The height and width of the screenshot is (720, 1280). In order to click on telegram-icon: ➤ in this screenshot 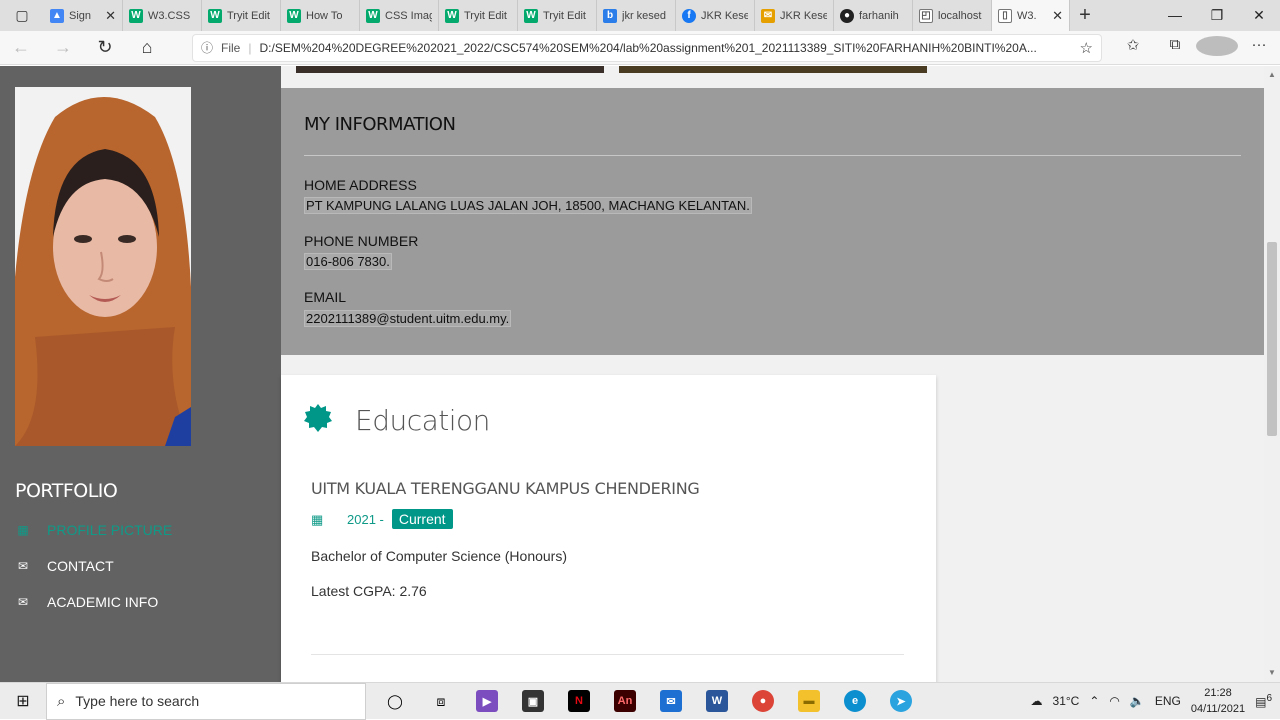, I will do `click(901, 701)`.